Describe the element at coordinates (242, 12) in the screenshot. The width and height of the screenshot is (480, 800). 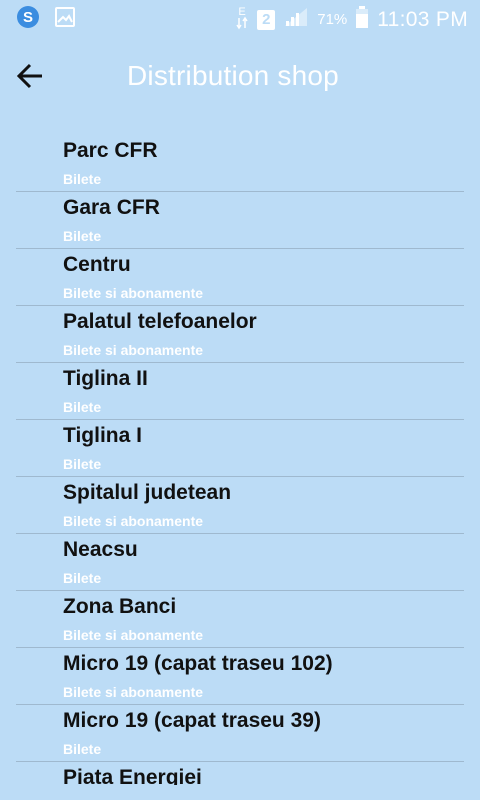
I see `network-type-label: E` at that location.